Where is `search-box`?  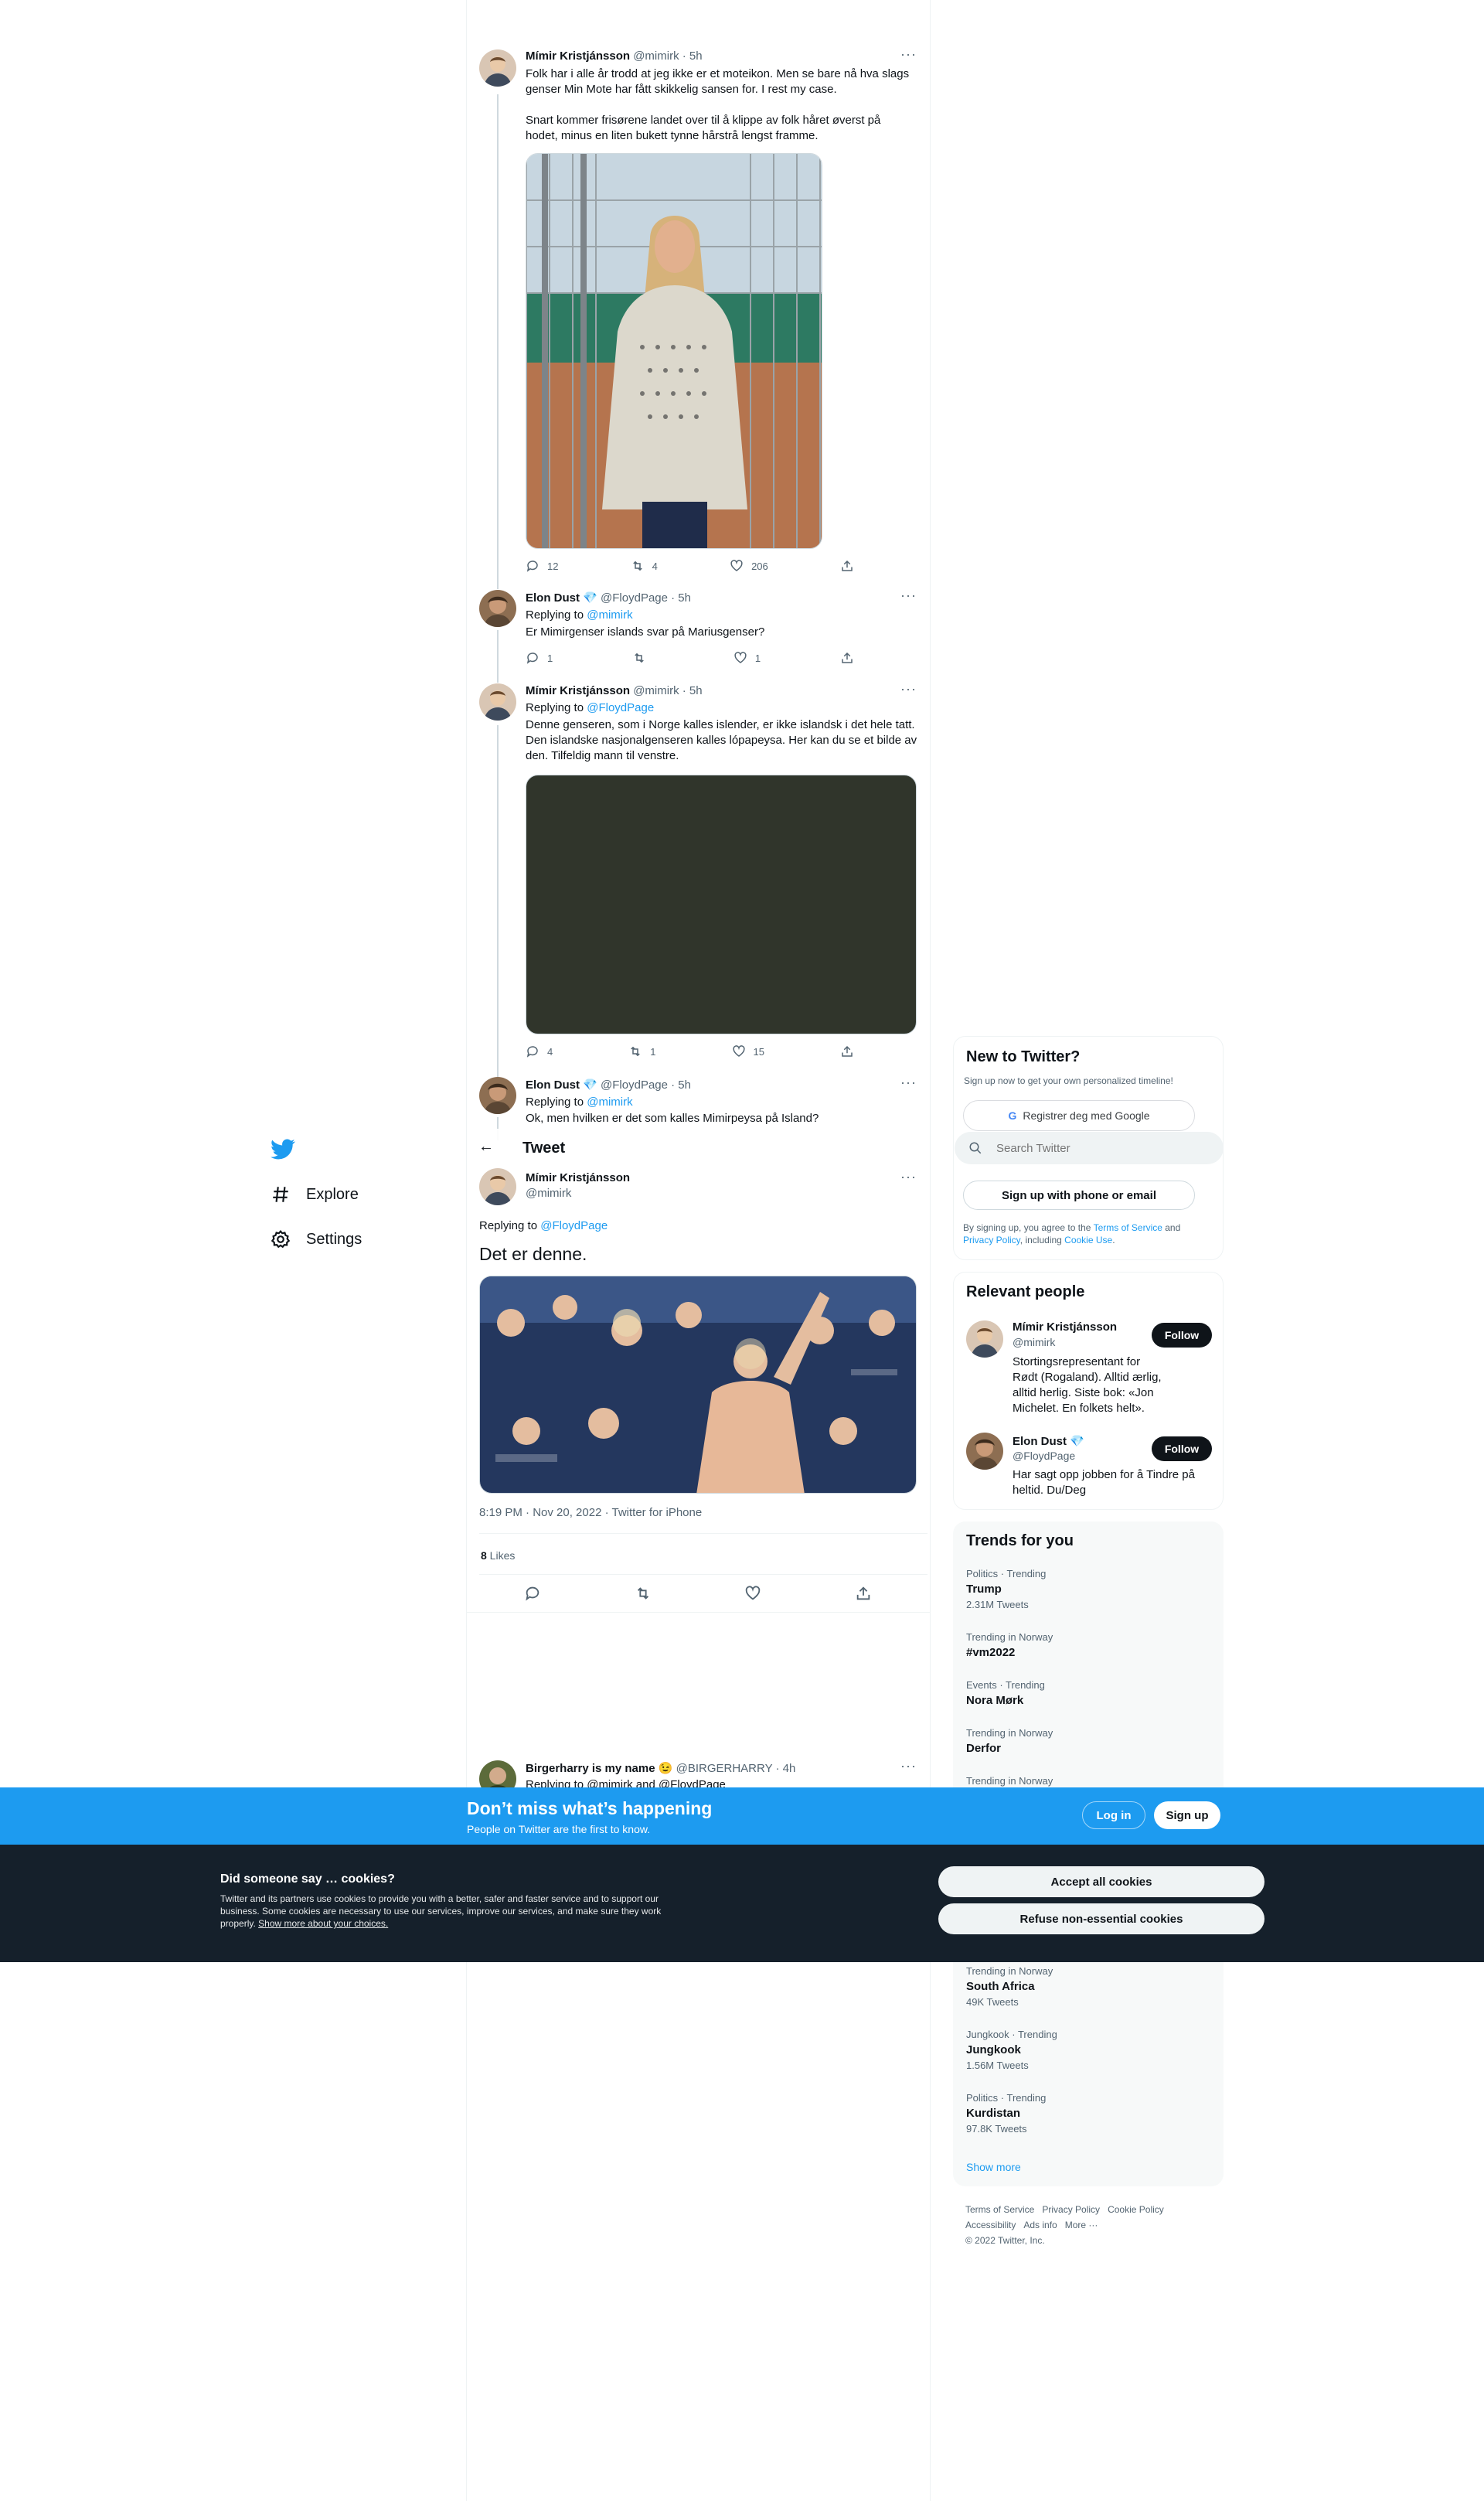
search-box is located at coordinates (1089, 1148).